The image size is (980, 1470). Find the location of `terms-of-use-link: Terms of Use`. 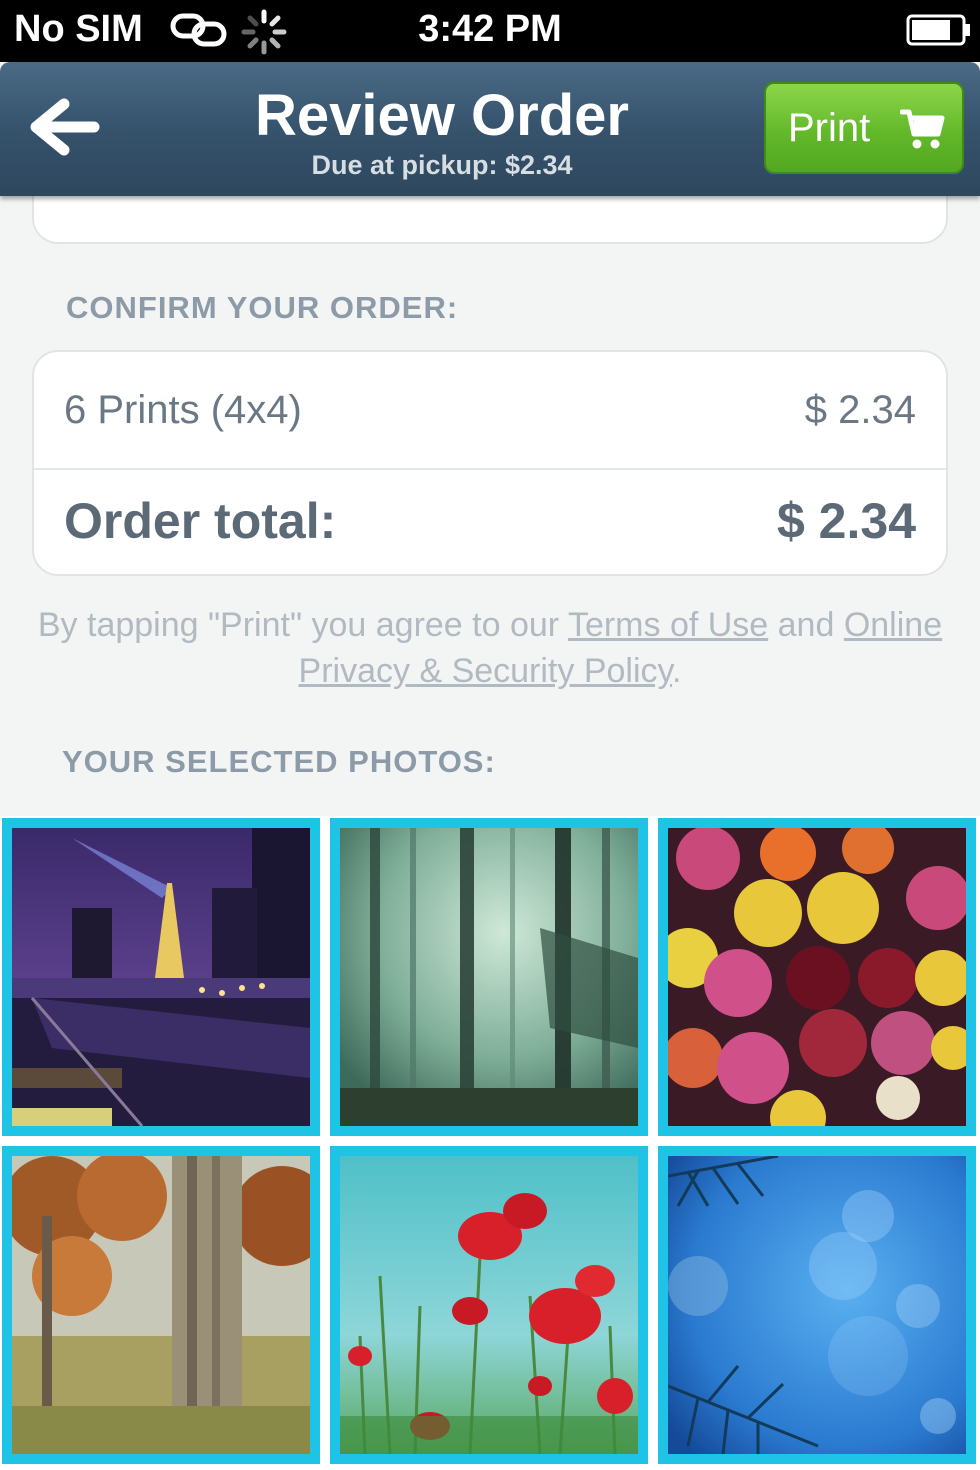

terms-of-use-link: Terms of Use is located at coordinates (668, 625).